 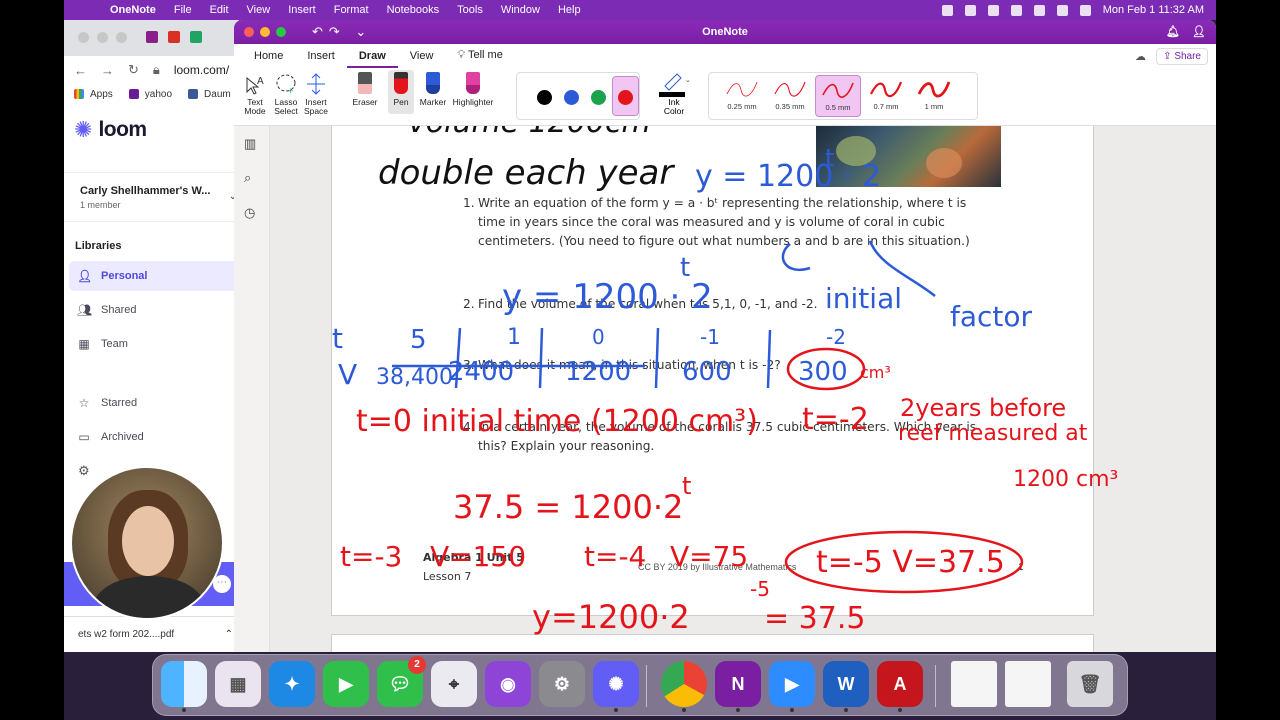 I want to click on thickness-option: 0.7 mm, so click(x=886, y=96).